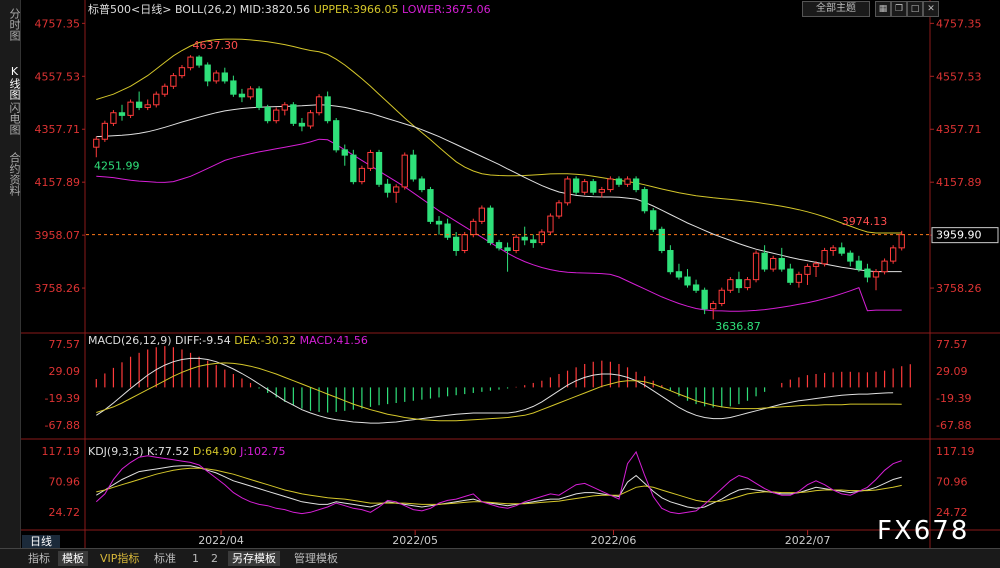 The image size is (1000, 568). I want to click on tab-vip-indicator: VIP指标, so click(119, 558).